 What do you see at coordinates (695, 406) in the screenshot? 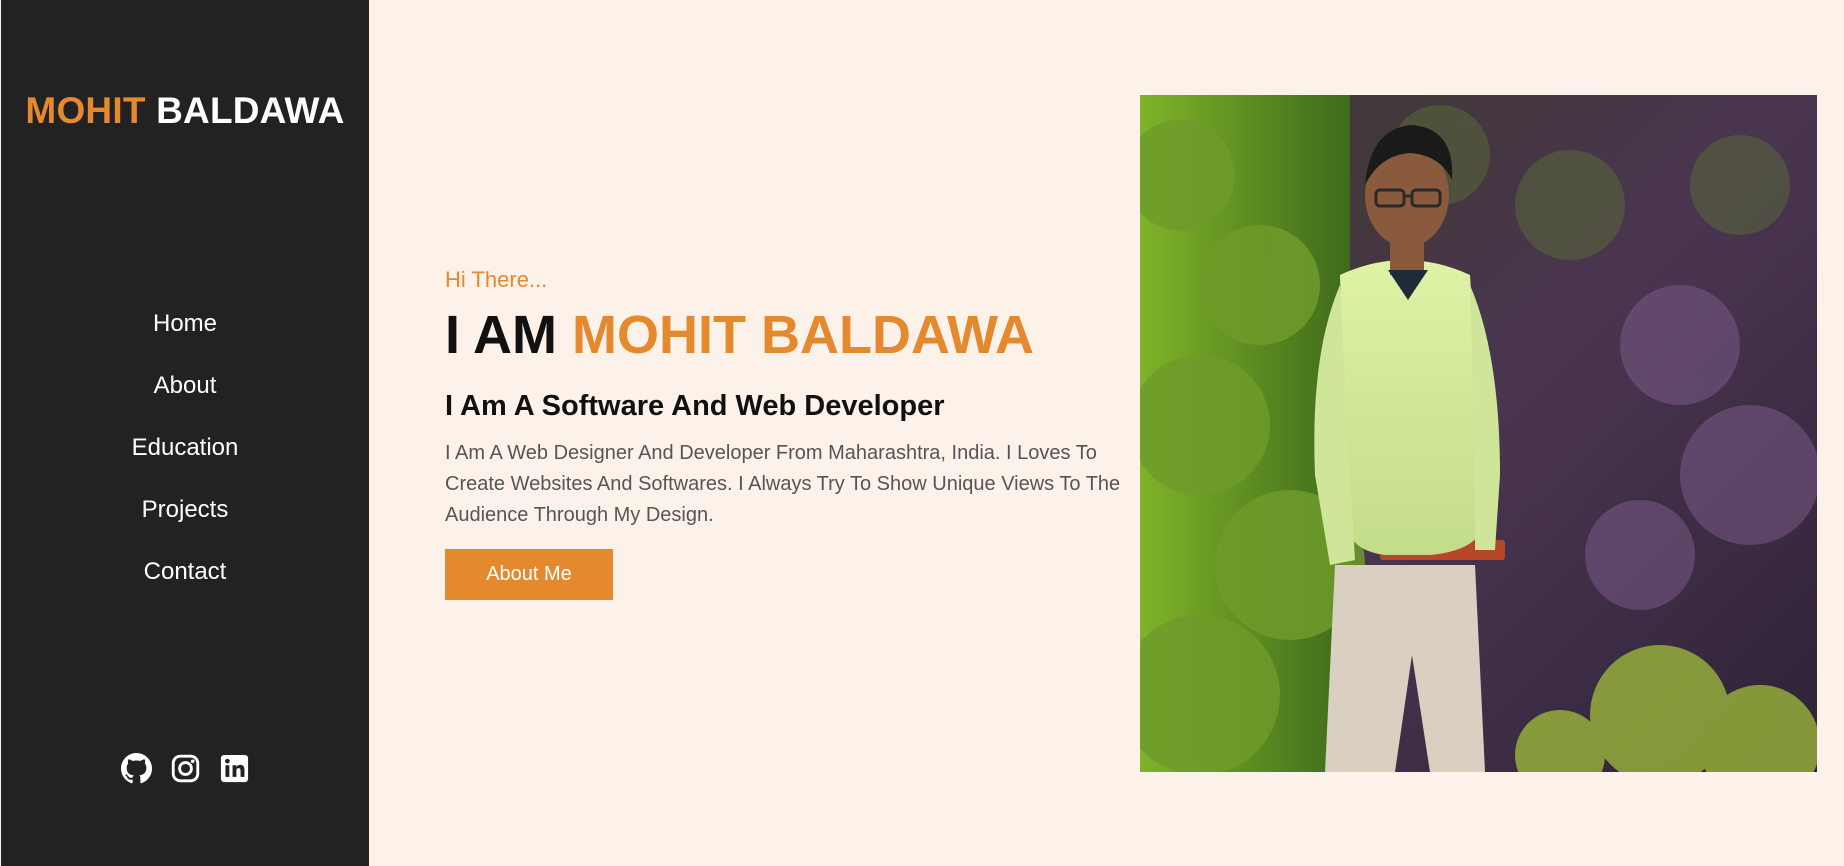
I see `hero-subtitle: I Am A Software And Web Developer` at bounding box center [695, 406].